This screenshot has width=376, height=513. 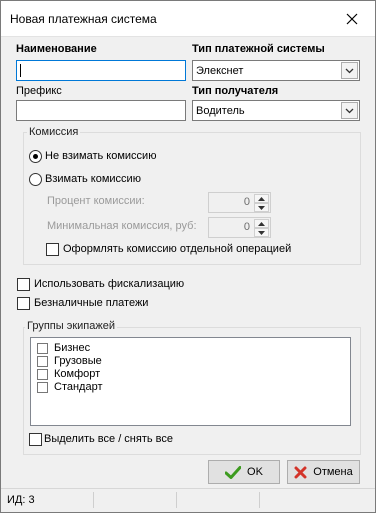 I want to click on crew-groups-list: Бизнес Грузовые Комфорт Стандарт, so click(x=190, y=381).